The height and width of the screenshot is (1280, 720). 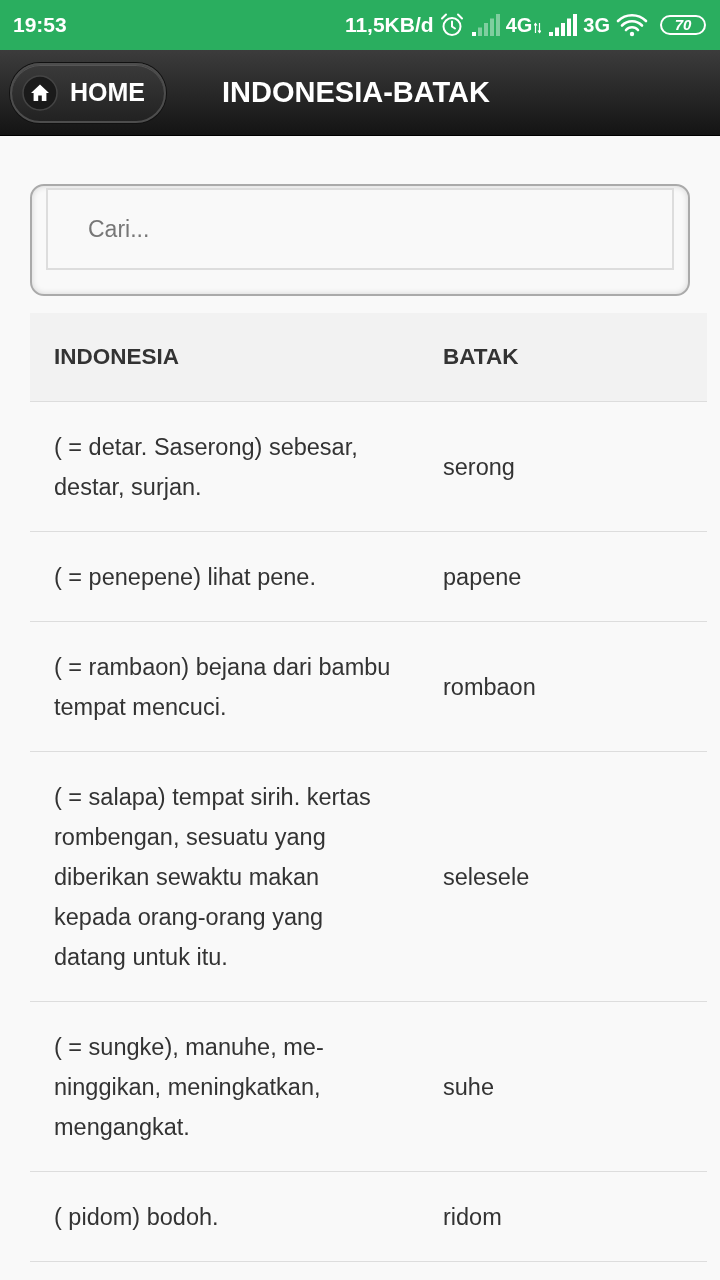 I want to click on battery-indicator: 70, so click(x=683, y=25).